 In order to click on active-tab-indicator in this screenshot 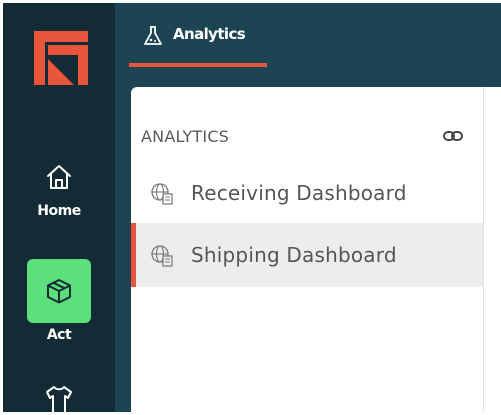, I will do `click(198, 65)`.